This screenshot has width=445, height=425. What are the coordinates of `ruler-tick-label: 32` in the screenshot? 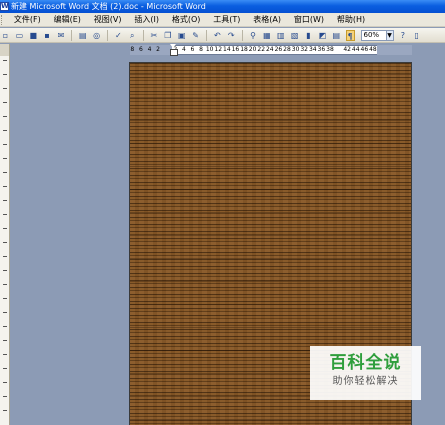 It's located at (304, 49).